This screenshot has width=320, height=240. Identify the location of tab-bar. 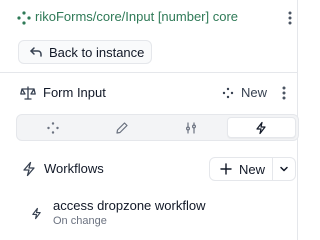
(157, 127).